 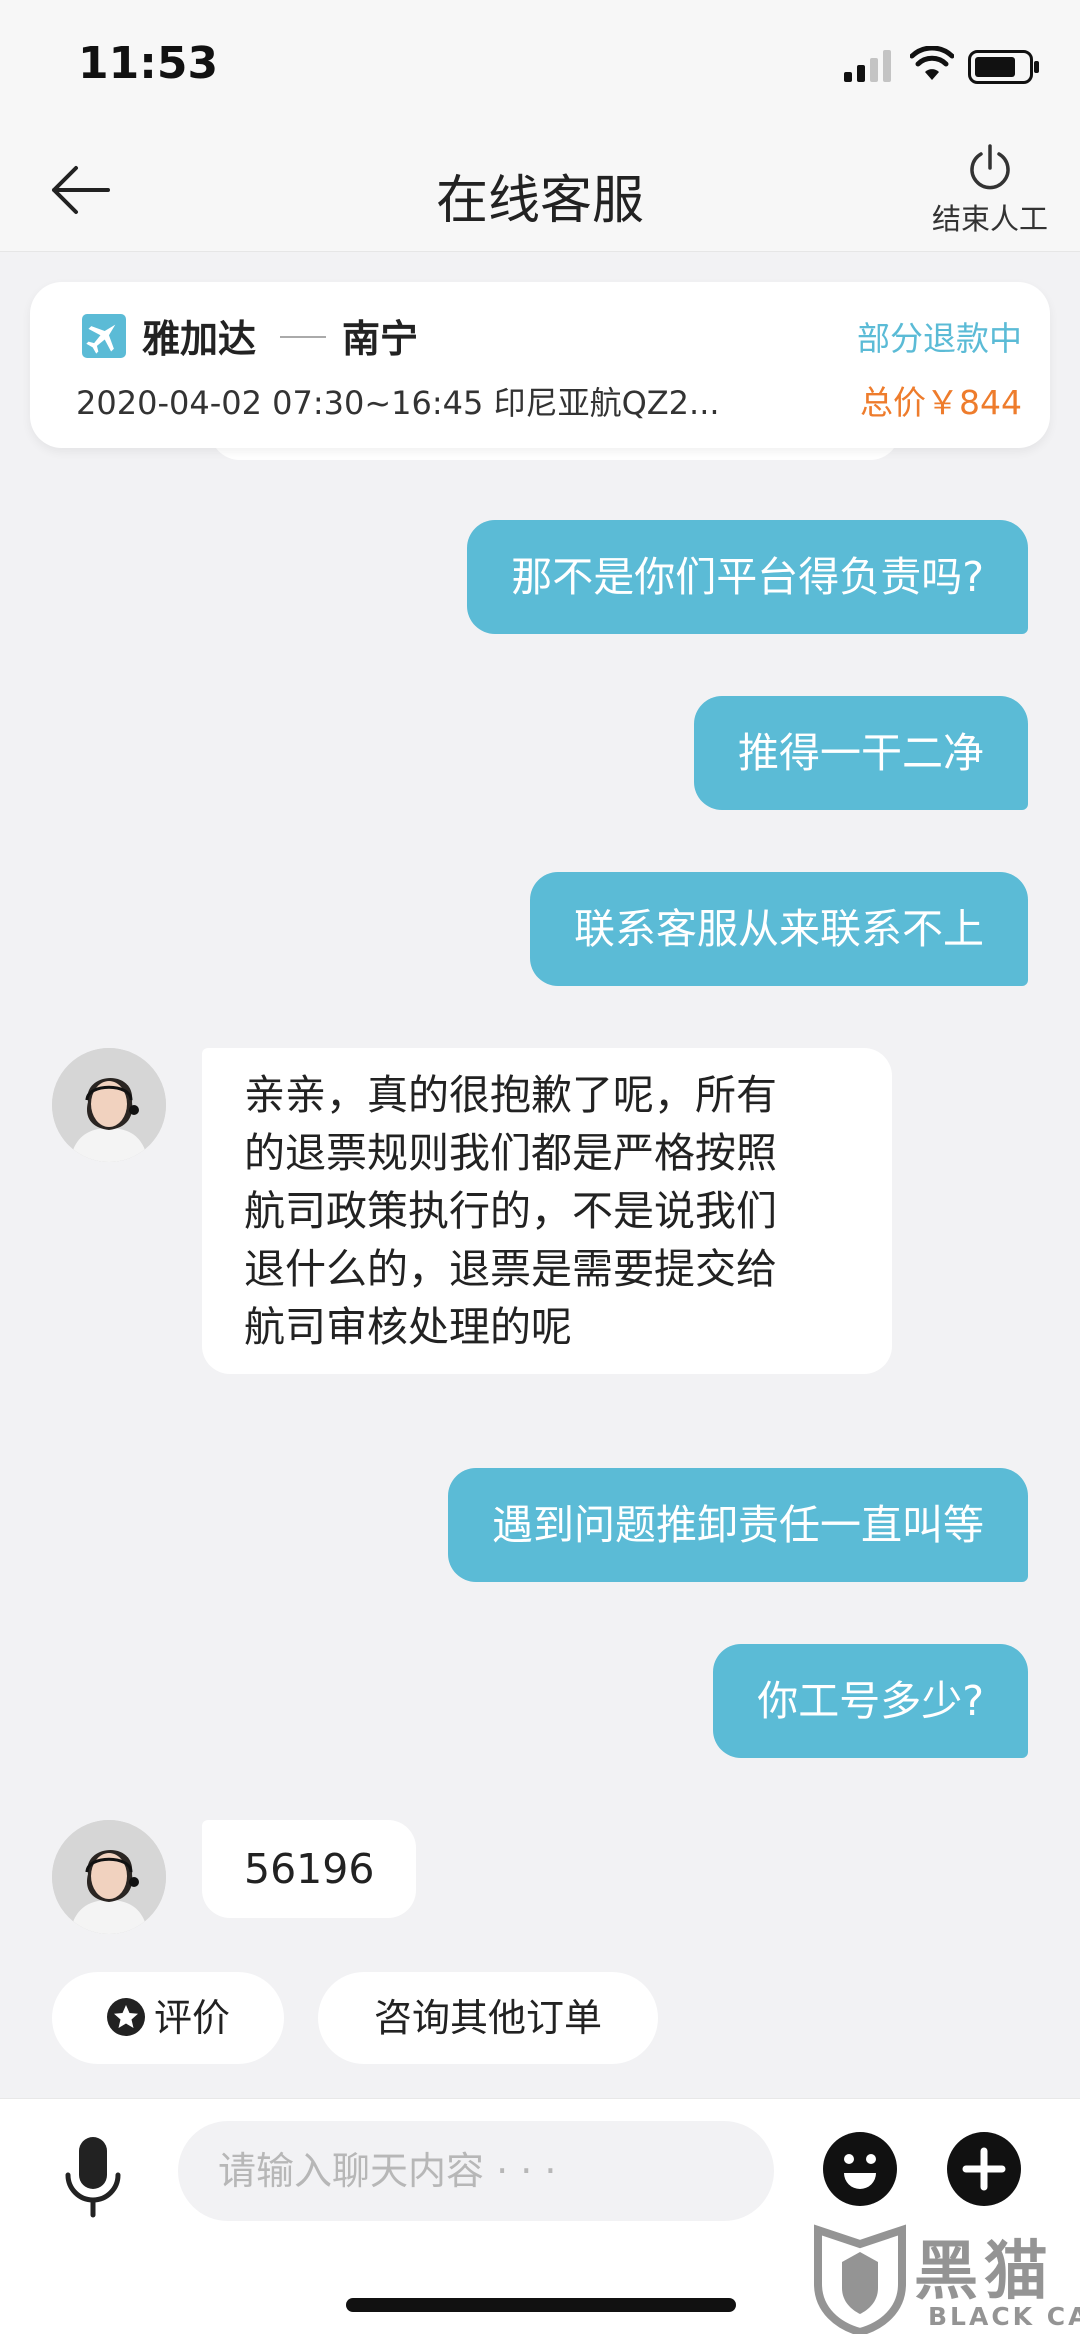 What do you see at coordinates (104, 336) in the screenshot?
I see `airplane-icon` at bounding box center [104, 336].